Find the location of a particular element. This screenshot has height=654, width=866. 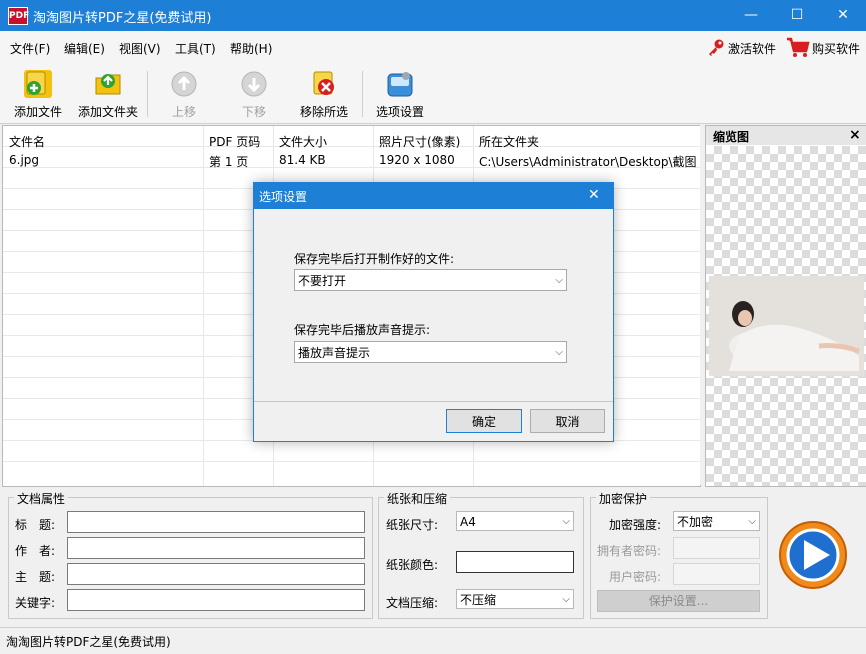

move-up-button: 上移 is located at coordinates (184, 93).